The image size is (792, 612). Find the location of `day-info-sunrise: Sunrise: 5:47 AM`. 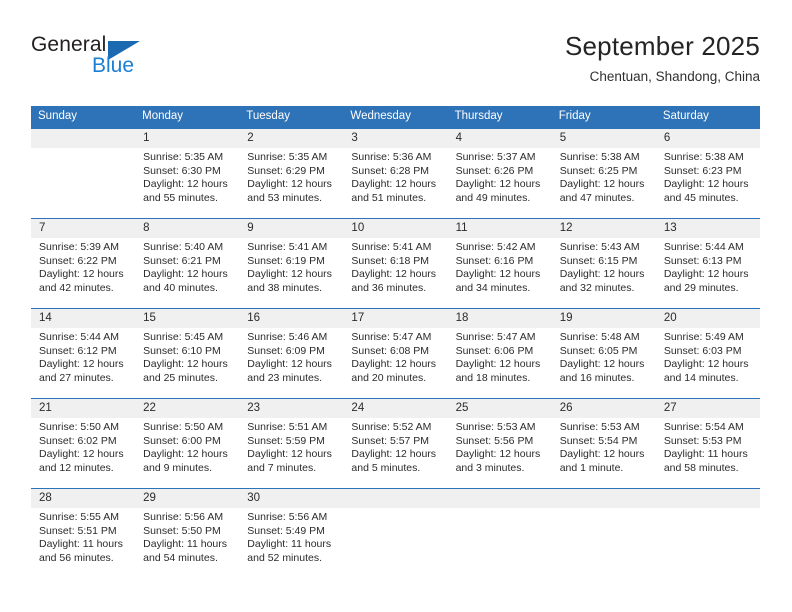

day-info-sunrise: Sunrise: 5:47 AM is located at coordinates (495, 337).